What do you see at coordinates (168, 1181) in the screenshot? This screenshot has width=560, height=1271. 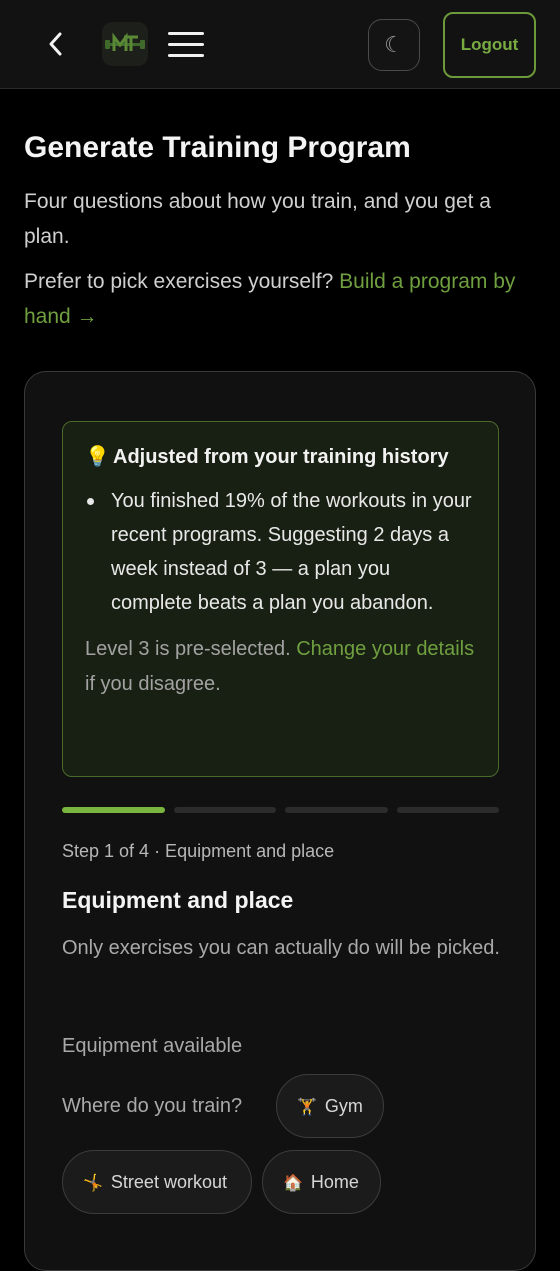 I see `option-label: Street workout` at bounding box center [168, 1181].